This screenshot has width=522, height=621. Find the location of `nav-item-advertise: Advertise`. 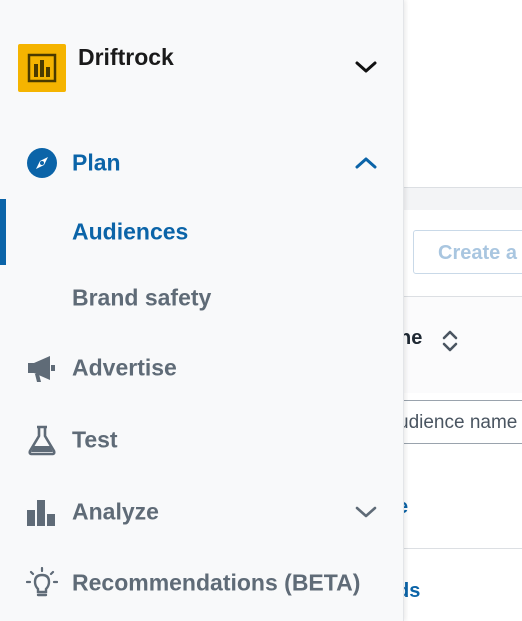

nav-item-advertise: Advertise is located at coordinates (201, 368).